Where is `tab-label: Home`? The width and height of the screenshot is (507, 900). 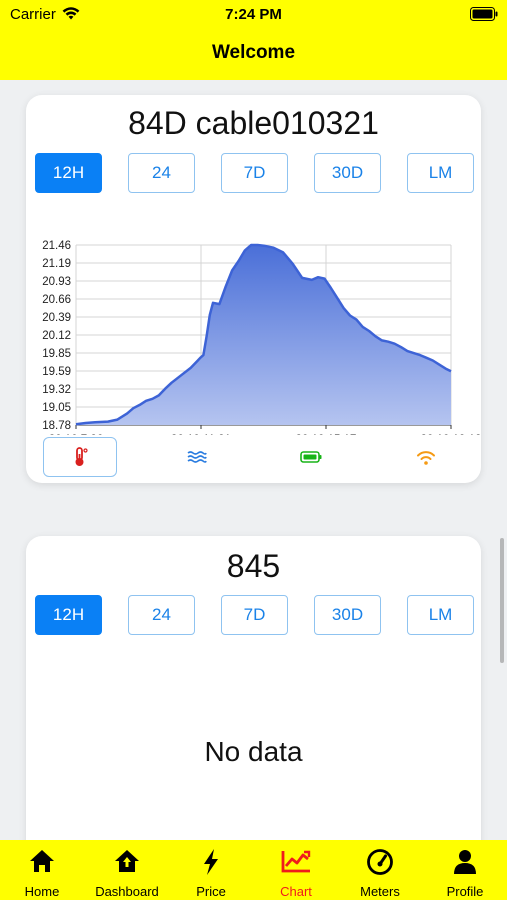
tab-label: Home is located at coordinates (42, 891).